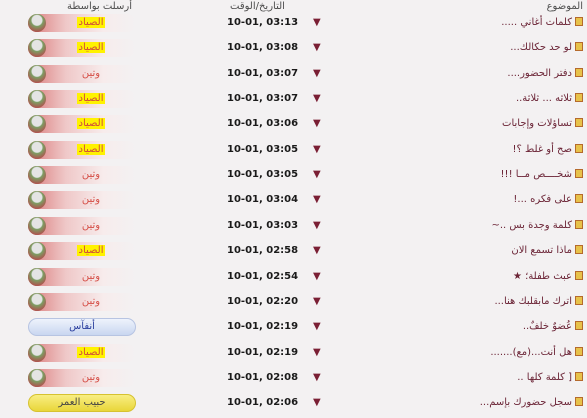  I want to click on topic-link: [ كلمة كلها .., so click(550, 377).